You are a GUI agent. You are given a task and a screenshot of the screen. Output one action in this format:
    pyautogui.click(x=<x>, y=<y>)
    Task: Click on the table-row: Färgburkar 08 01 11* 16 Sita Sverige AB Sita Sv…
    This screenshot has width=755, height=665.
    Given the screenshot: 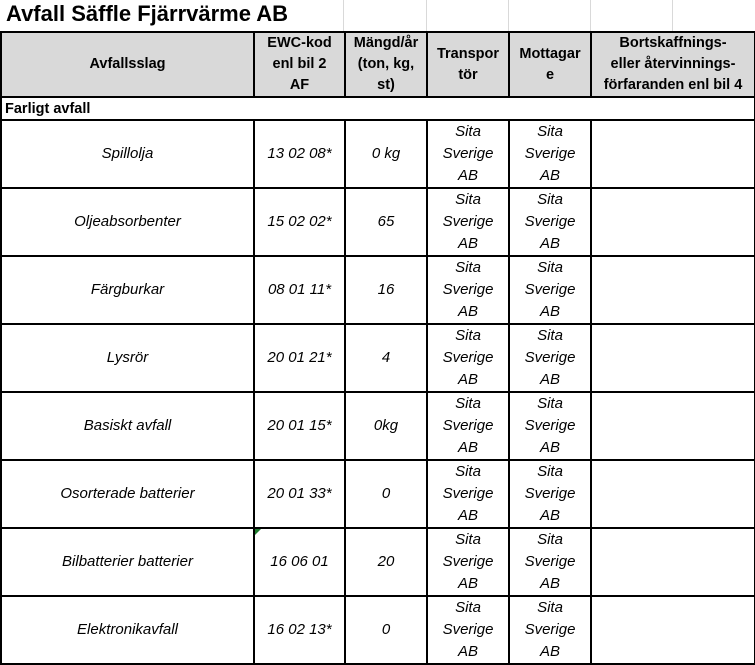 What is the action you would take?
    pyautogui.click(x=377, y=290)
    